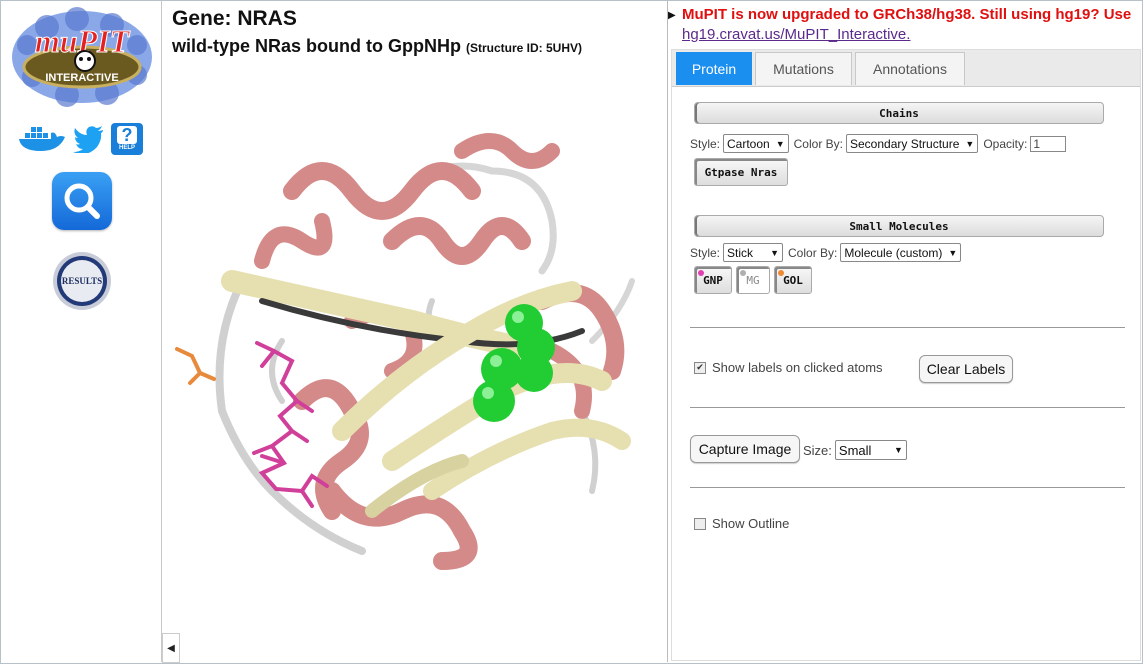 The height and width of the screenshot is (664, 1143). I want to click on triangle-right-icon: ▶, so click(675, 15).